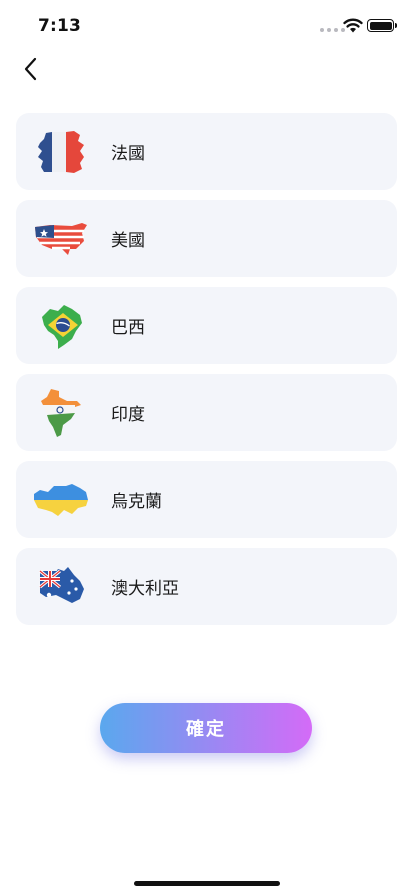 This screenshot has width=413, height=896. I want to click on country-item-ukraine: 烏克蘭, so click(206, 499).